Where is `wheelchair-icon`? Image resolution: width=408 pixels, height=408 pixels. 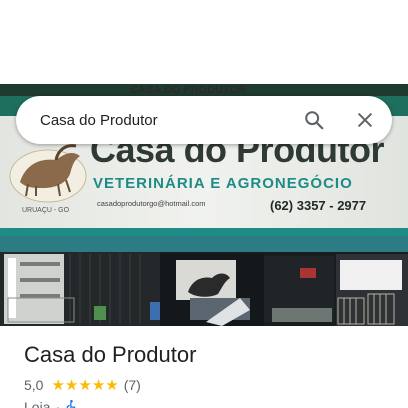 wheelchair-icon is located at coordinates (72, 403).